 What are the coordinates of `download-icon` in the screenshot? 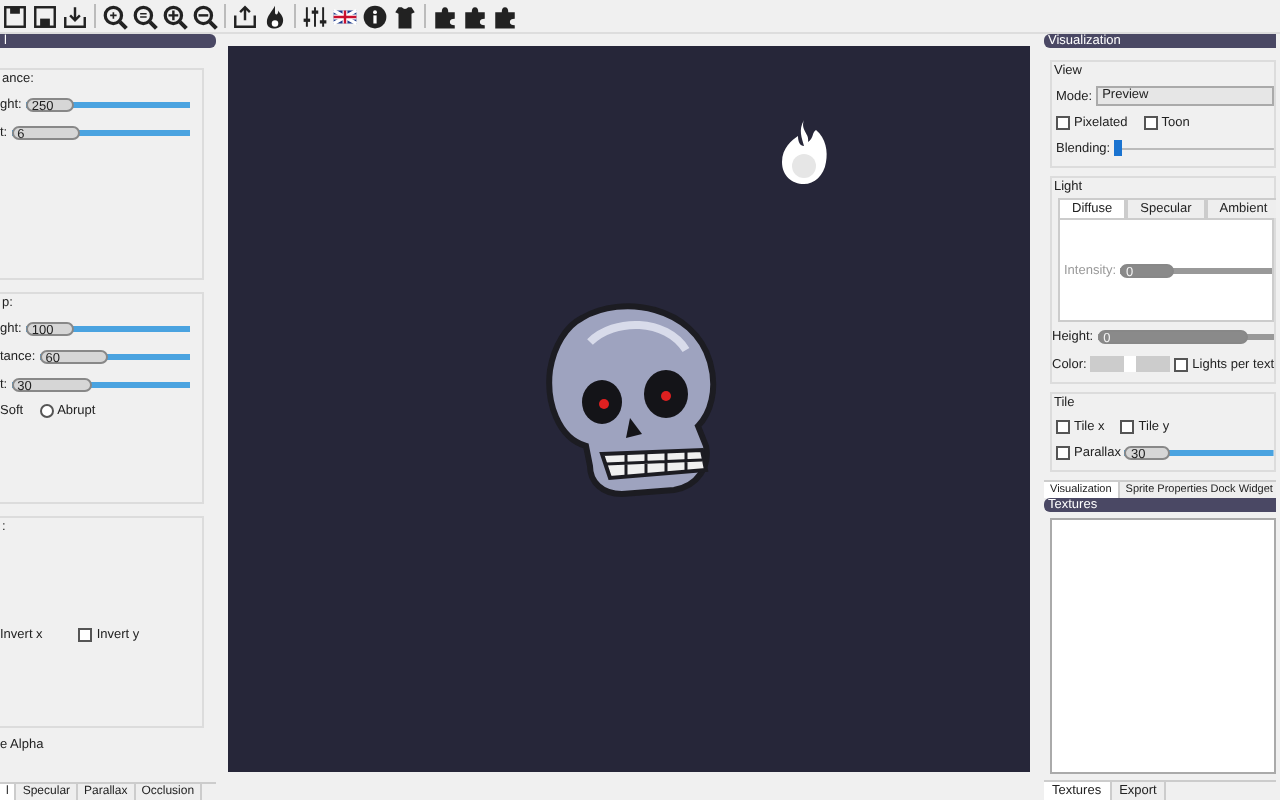 It's located at (75, 16).